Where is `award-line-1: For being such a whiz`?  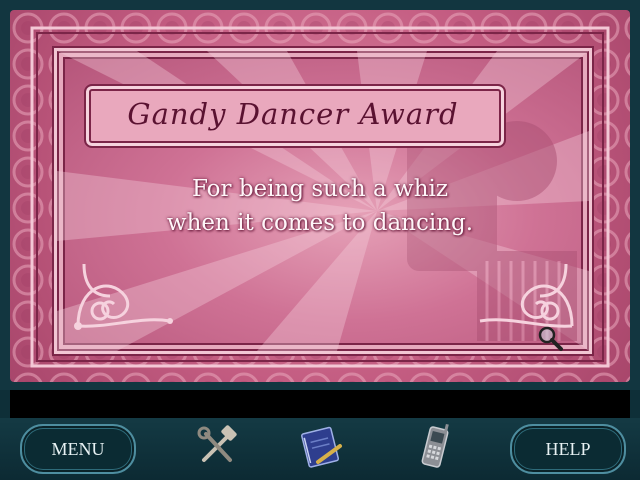 award-line-1: For being such a whiz is located at coordinates (319, 189).